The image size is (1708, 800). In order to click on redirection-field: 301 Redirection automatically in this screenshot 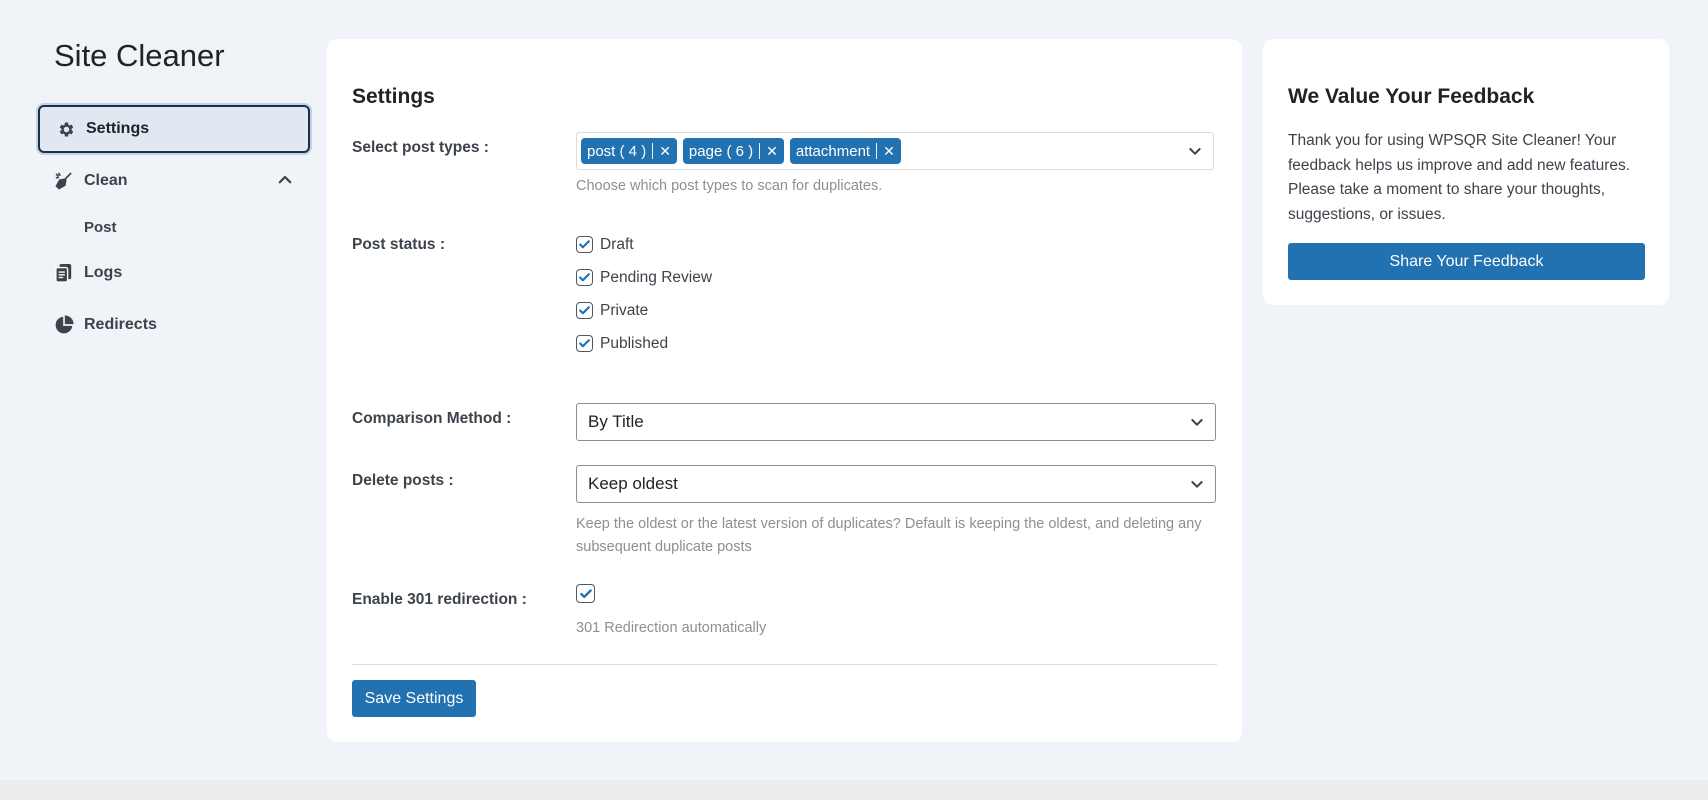, I will do `click(671, 612)`.